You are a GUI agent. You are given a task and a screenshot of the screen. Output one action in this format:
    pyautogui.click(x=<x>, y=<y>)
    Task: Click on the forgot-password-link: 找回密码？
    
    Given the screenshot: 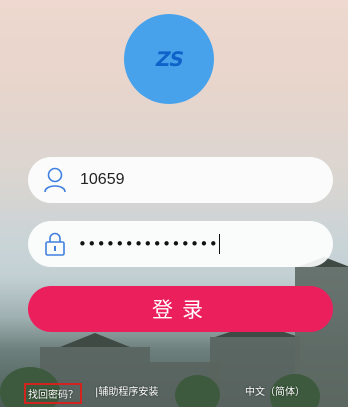 What is the action you would take?
    pyautogui.click(x=53, y=393)
    